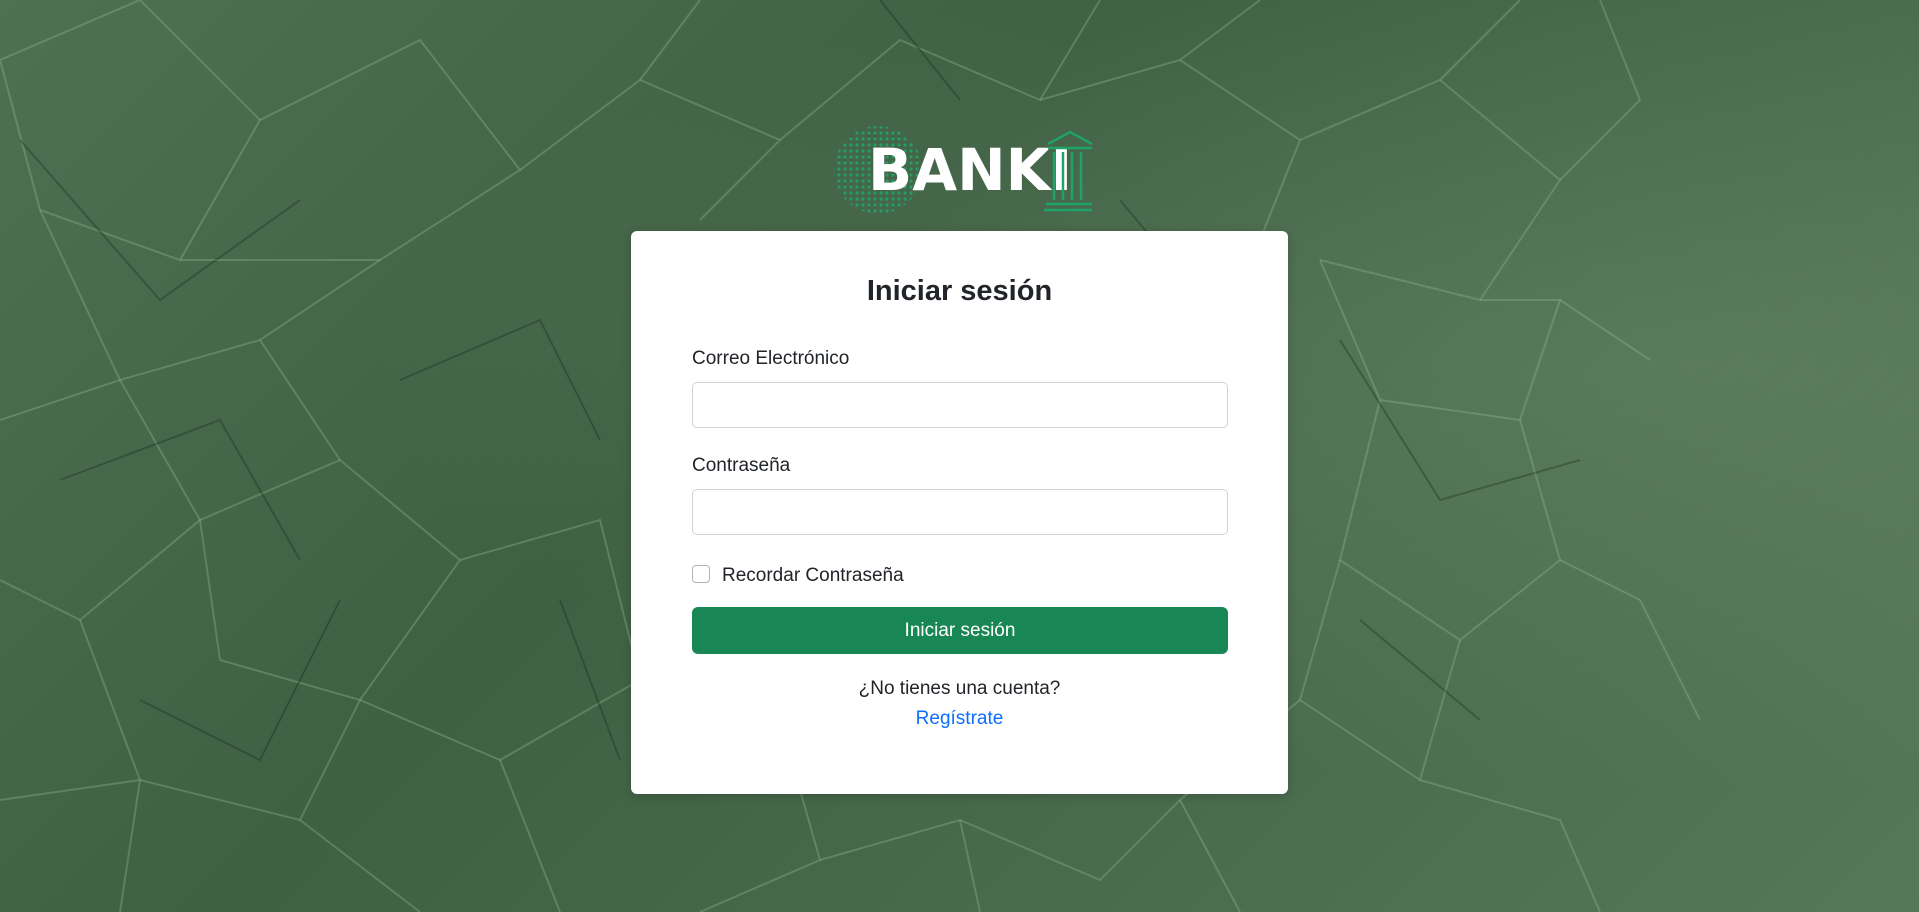 The width and height of the screenshot is (1919, 912). What do you see at coordinates (960, 405) in the screenshot?
I see `email-input` at bounding box center [960, 405].